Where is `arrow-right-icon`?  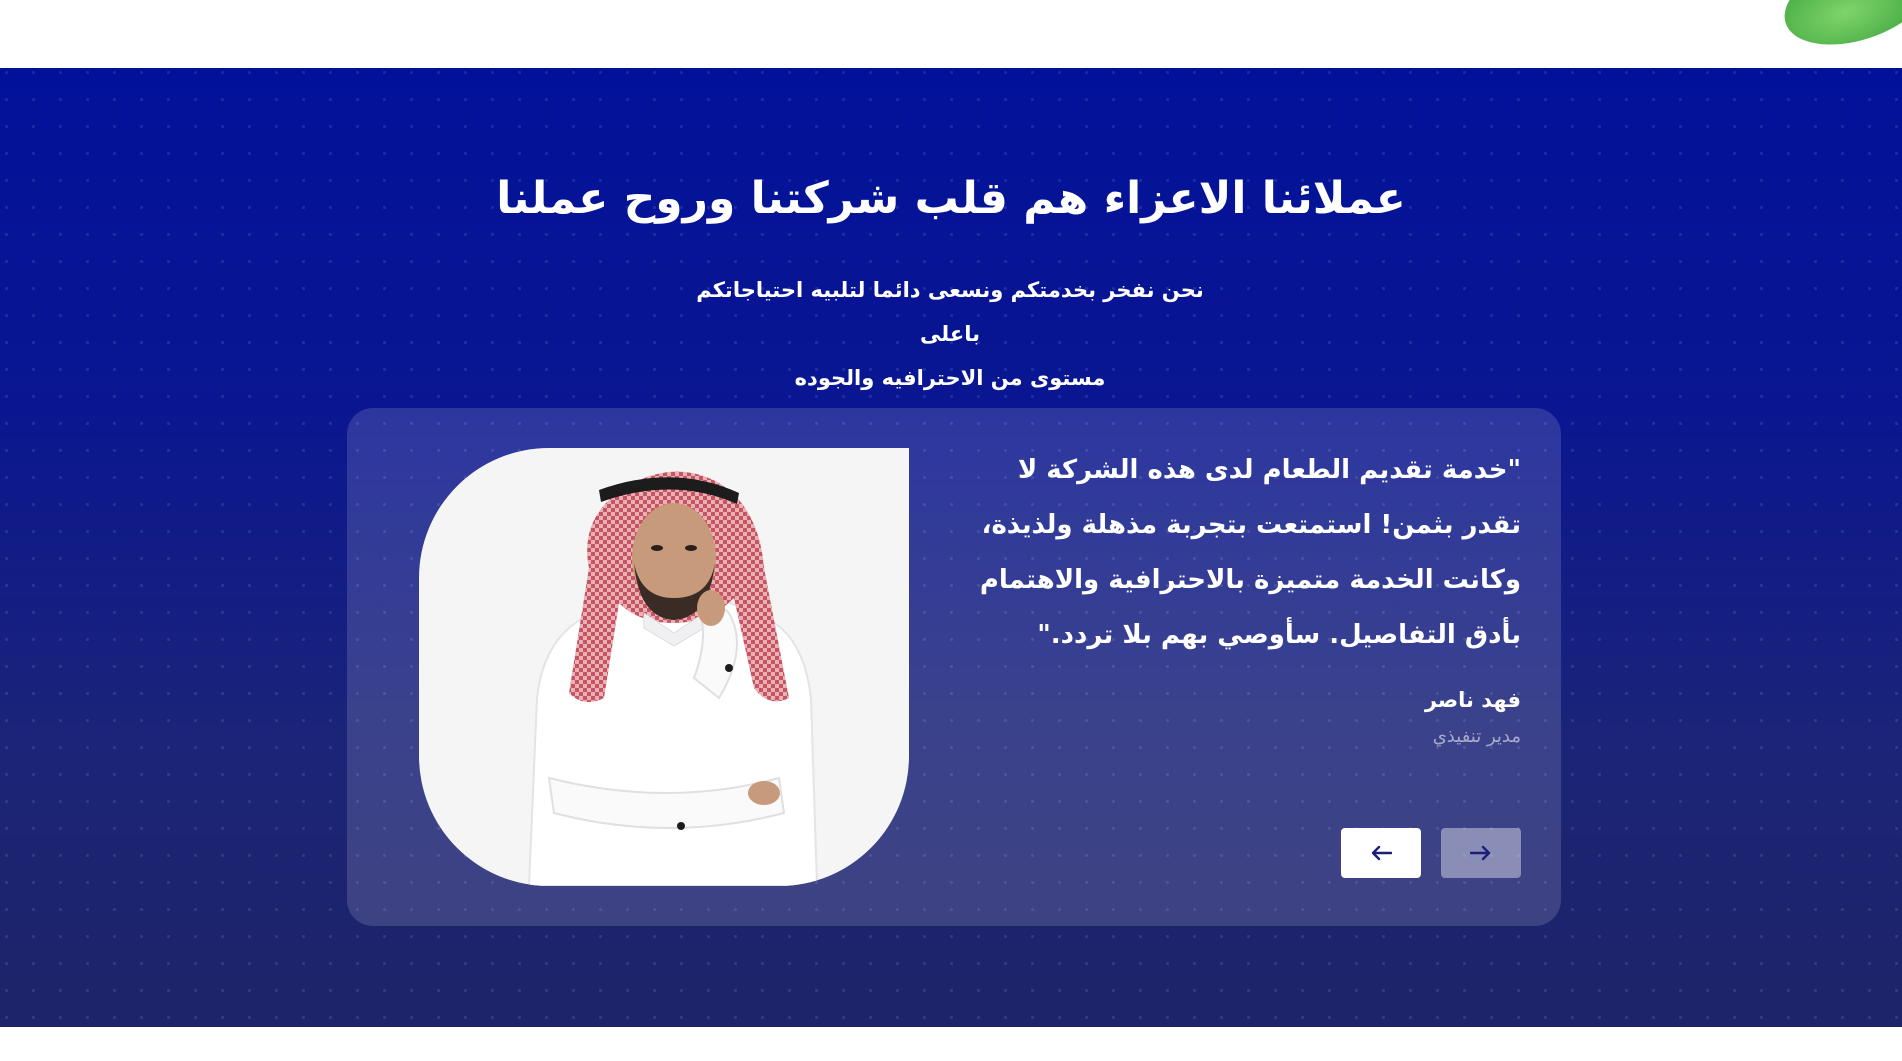
arrow-right-icon is located at coordinates (1480, 853).